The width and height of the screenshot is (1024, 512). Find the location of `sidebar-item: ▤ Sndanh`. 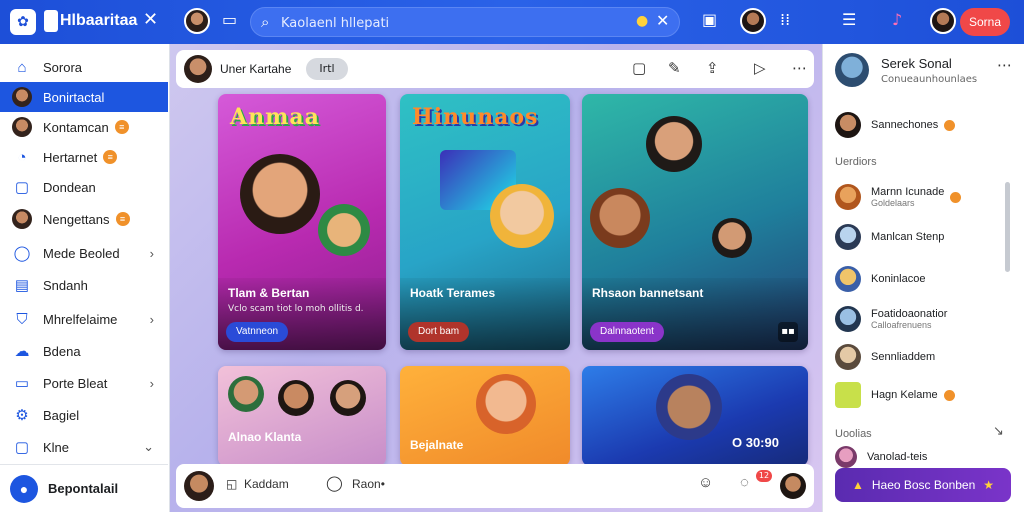

sidebar-item: ▤ Sndanh is located at coordinates (84, 285).